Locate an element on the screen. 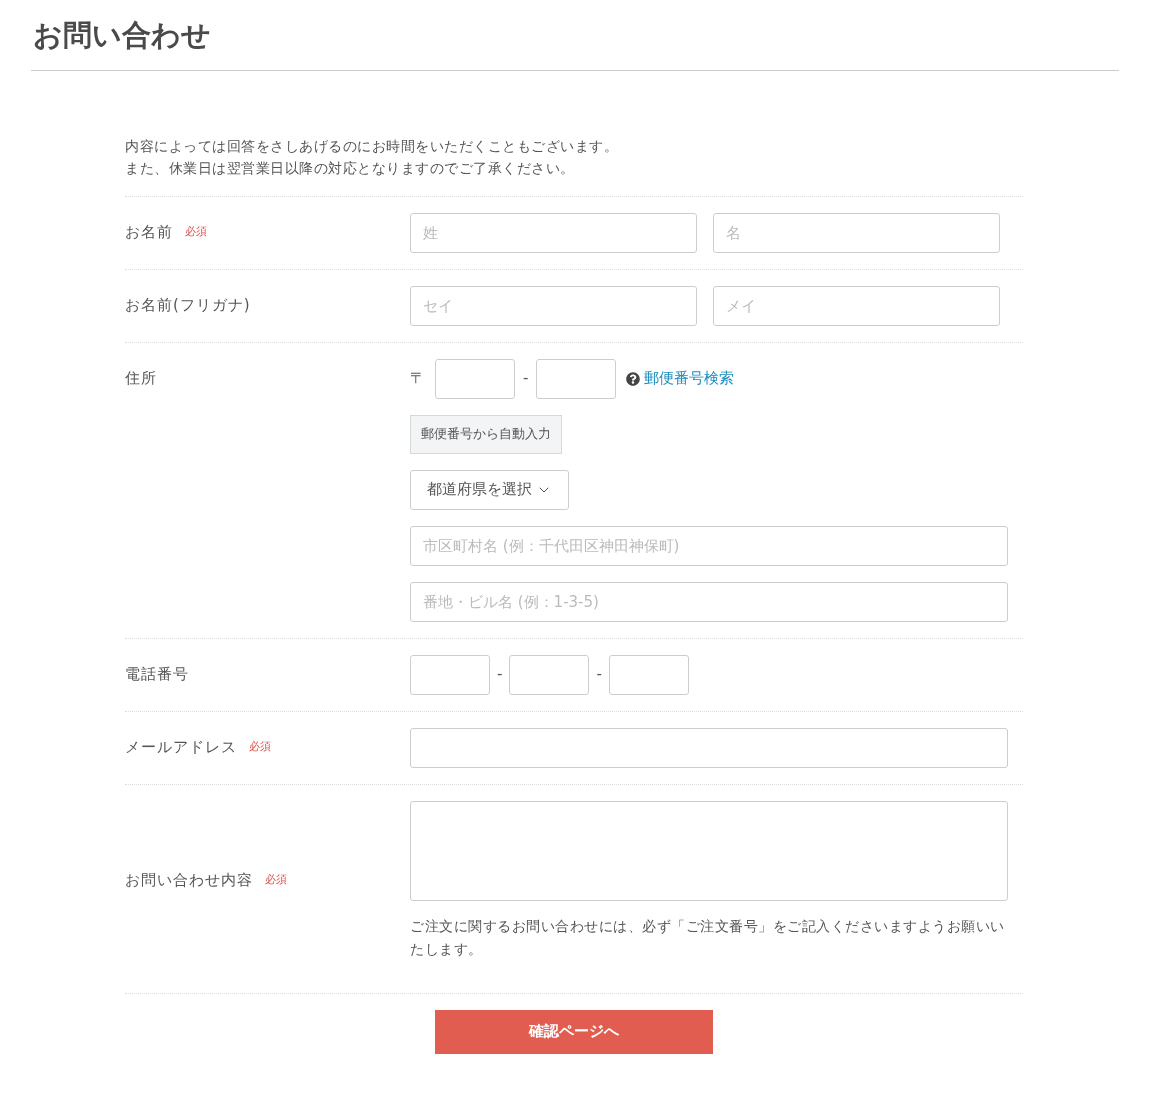  postal-mark: 〒 is located at coordinates (417, 379).